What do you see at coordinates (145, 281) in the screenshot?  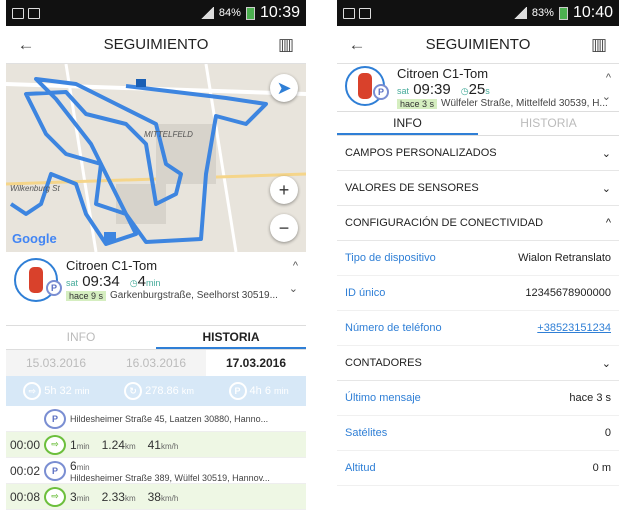 I see `state-duration: ◷4min` at bounding box center [145, 281].